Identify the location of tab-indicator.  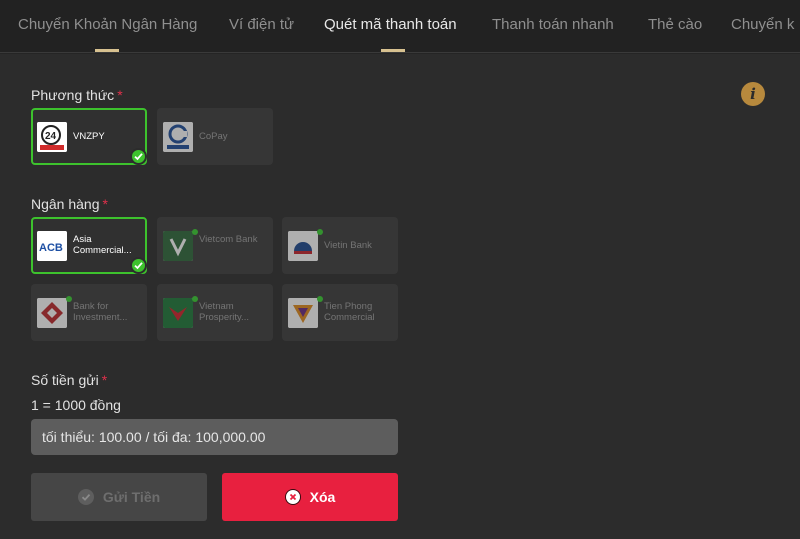
(107, 50).